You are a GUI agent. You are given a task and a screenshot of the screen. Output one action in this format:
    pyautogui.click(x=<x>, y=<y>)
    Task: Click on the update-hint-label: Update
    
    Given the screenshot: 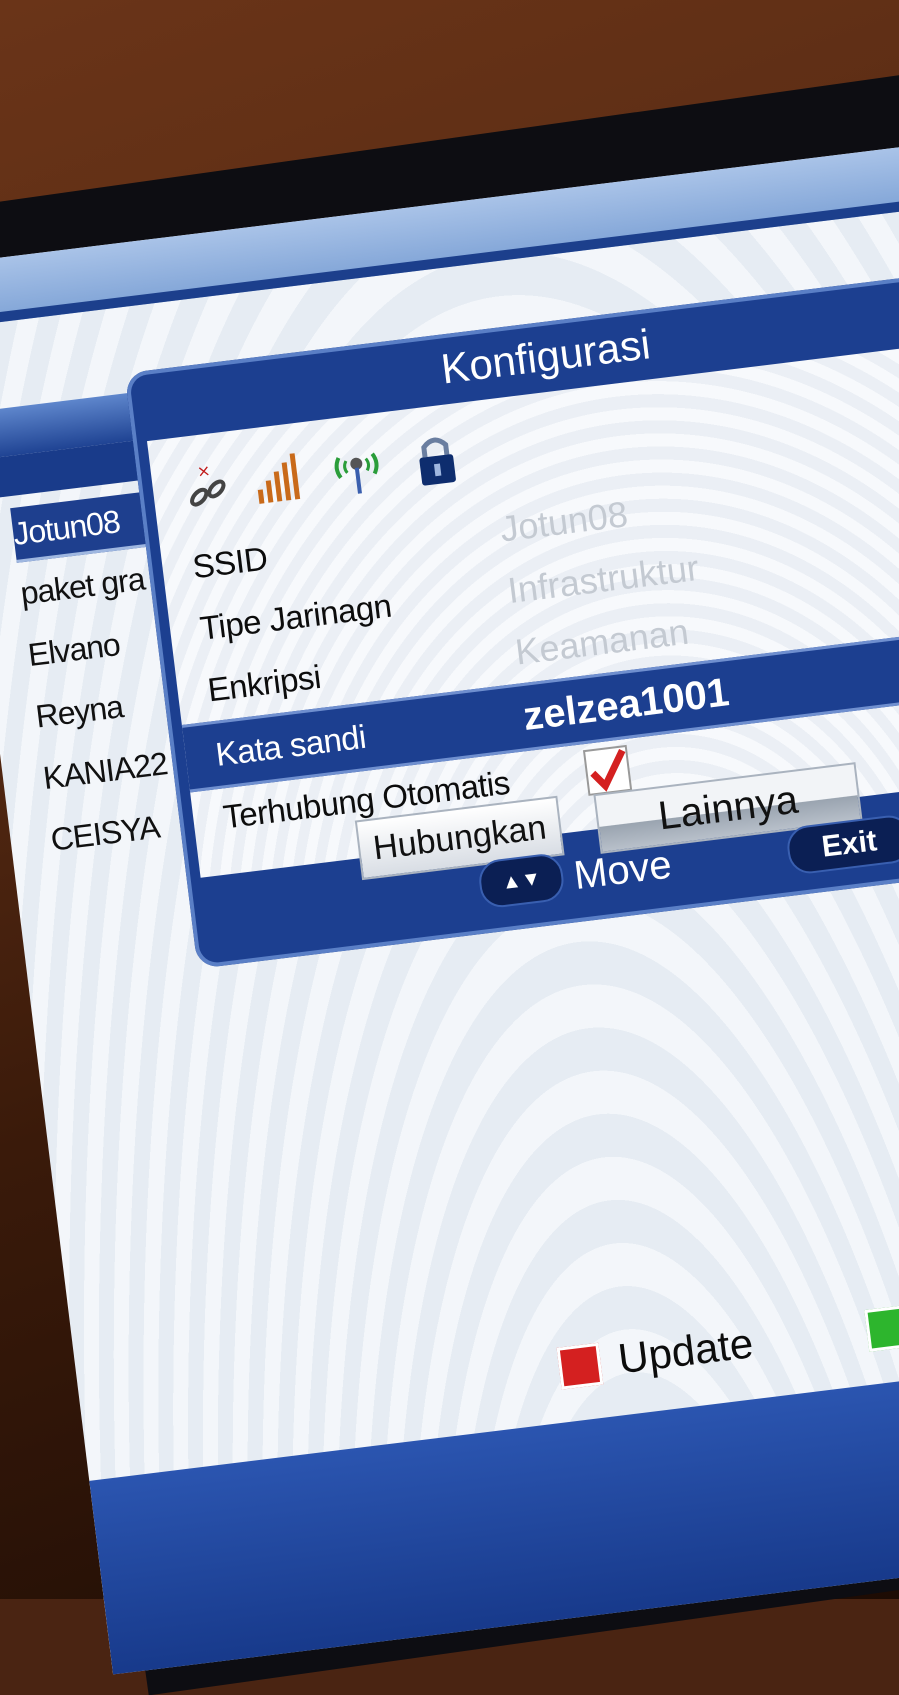 What is the action you would take?
    pyautogui.click(x=685, y=1351)
    